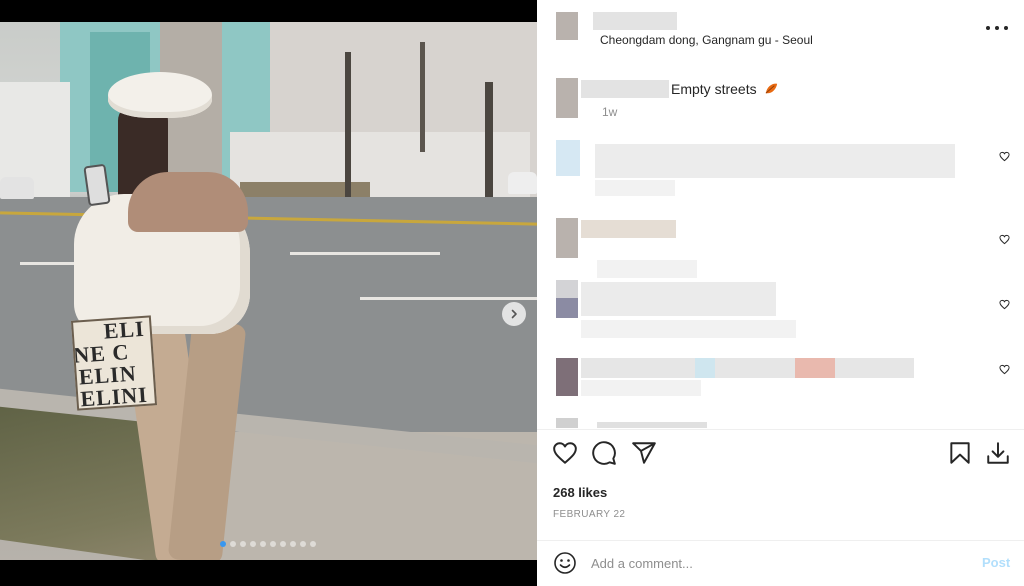 The image size is (1024, 586). I want to click on likes-count: 268 likes, so click(580, 492).